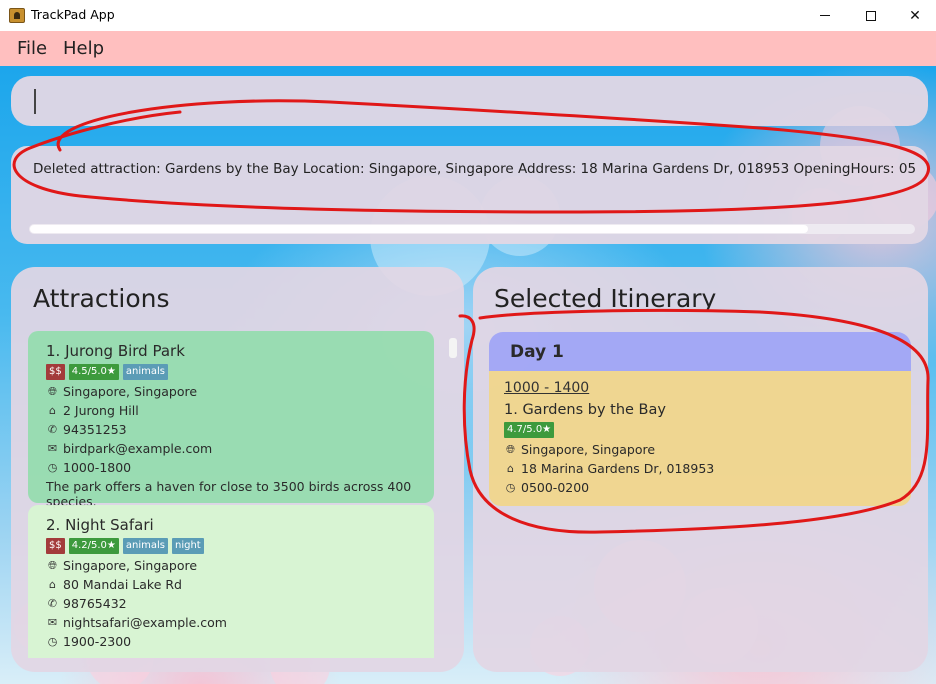  What do you see at coordinates (93, 372) in the screenshot?
I see `rating-tag: 4.5/5.0★` at bounding box center [93, 372].